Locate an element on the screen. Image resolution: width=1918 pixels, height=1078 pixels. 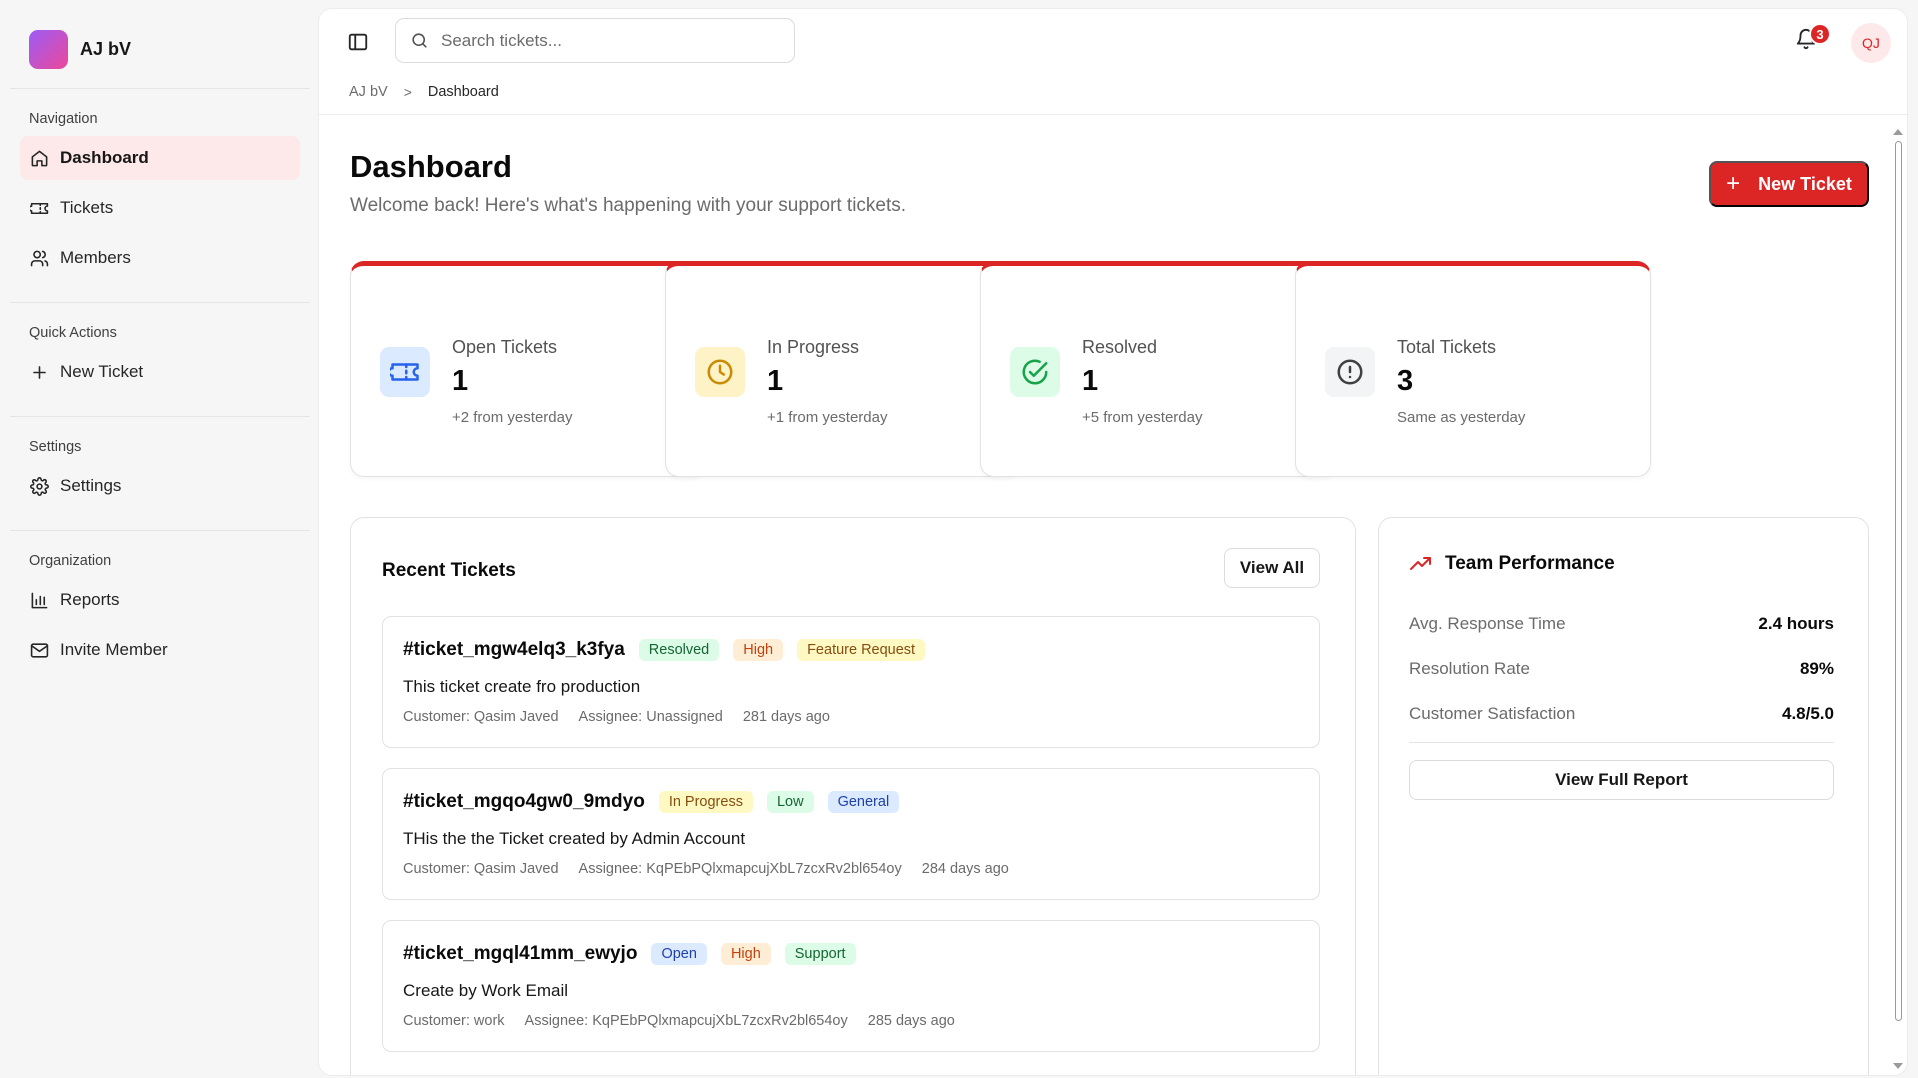
page-title: Dashboard is located at coordinates (431, 166).